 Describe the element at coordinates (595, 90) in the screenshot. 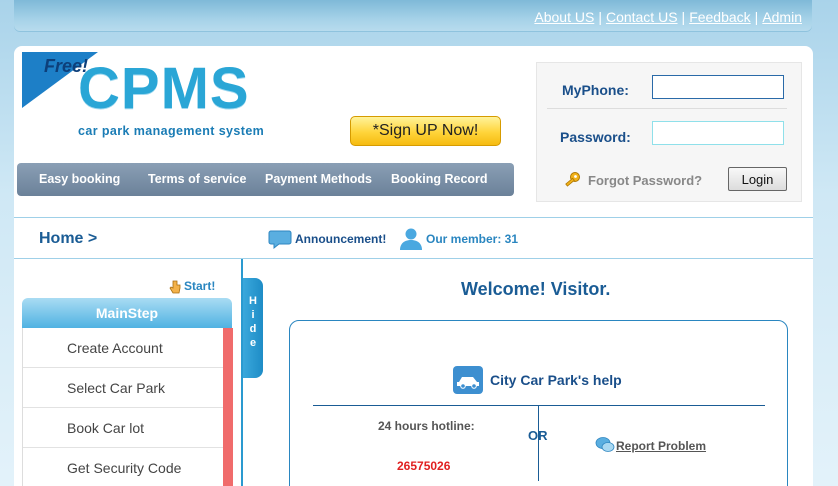

I see `phone-label: MyPhone:` at that location.